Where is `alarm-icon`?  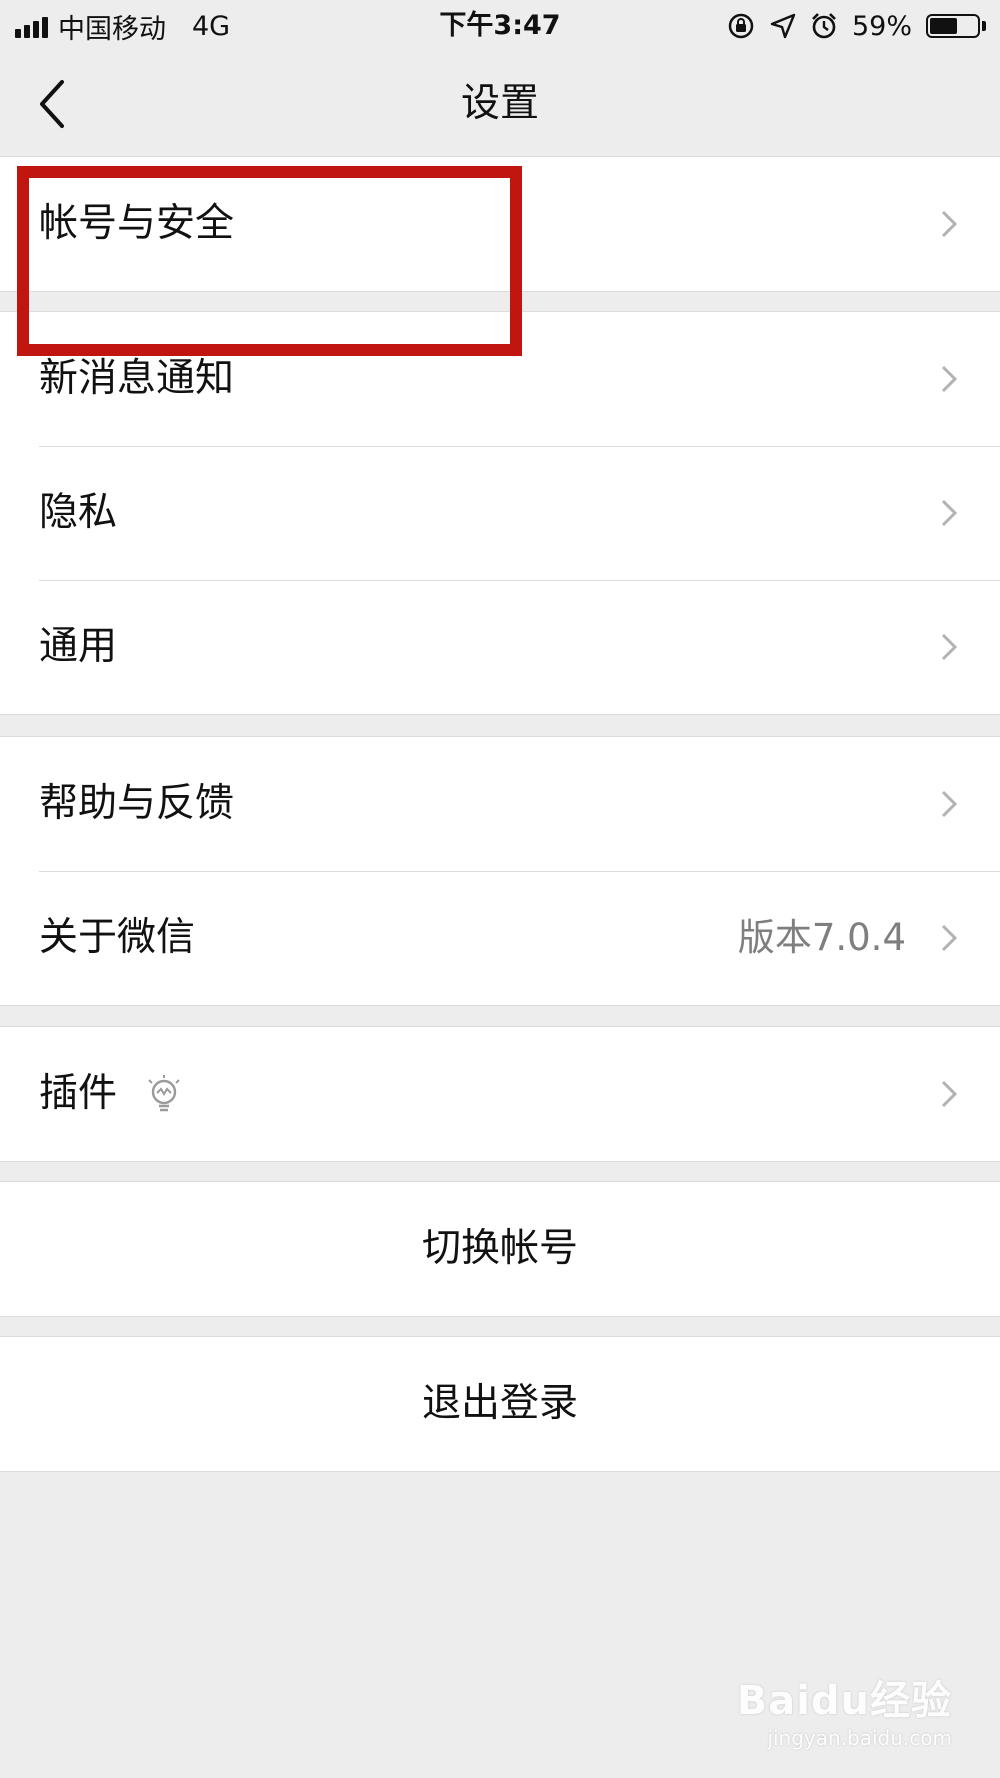 alarm-icon is located at coordinates (824, 26).